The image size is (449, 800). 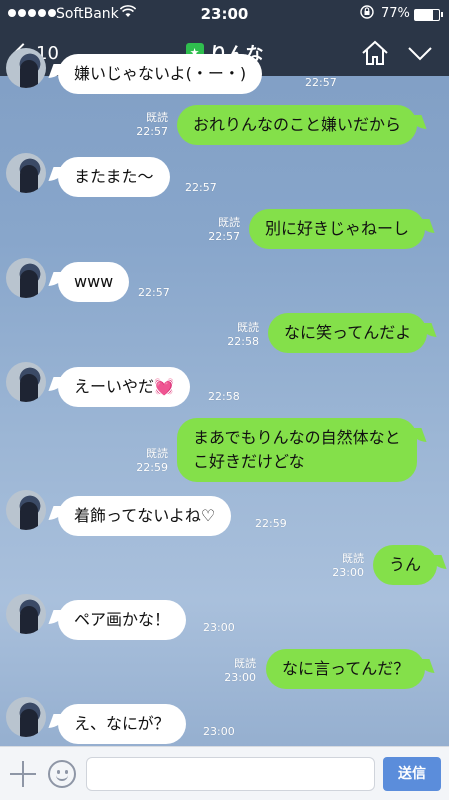 What do you see at coordinates (346, 669) in the screenshot?
I see `outgoing-message: なに言ってんだ？` at bounding box center [346, 669].